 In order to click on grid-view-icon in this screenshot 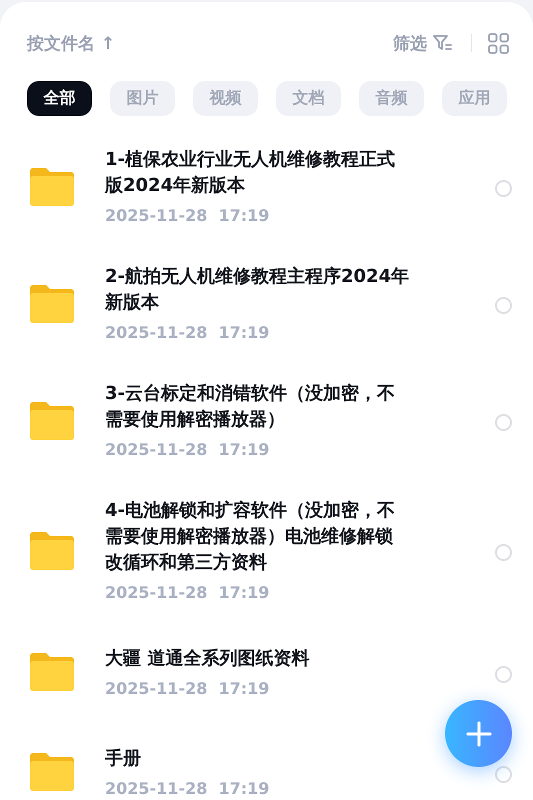, I will do `click(498, 43)`.